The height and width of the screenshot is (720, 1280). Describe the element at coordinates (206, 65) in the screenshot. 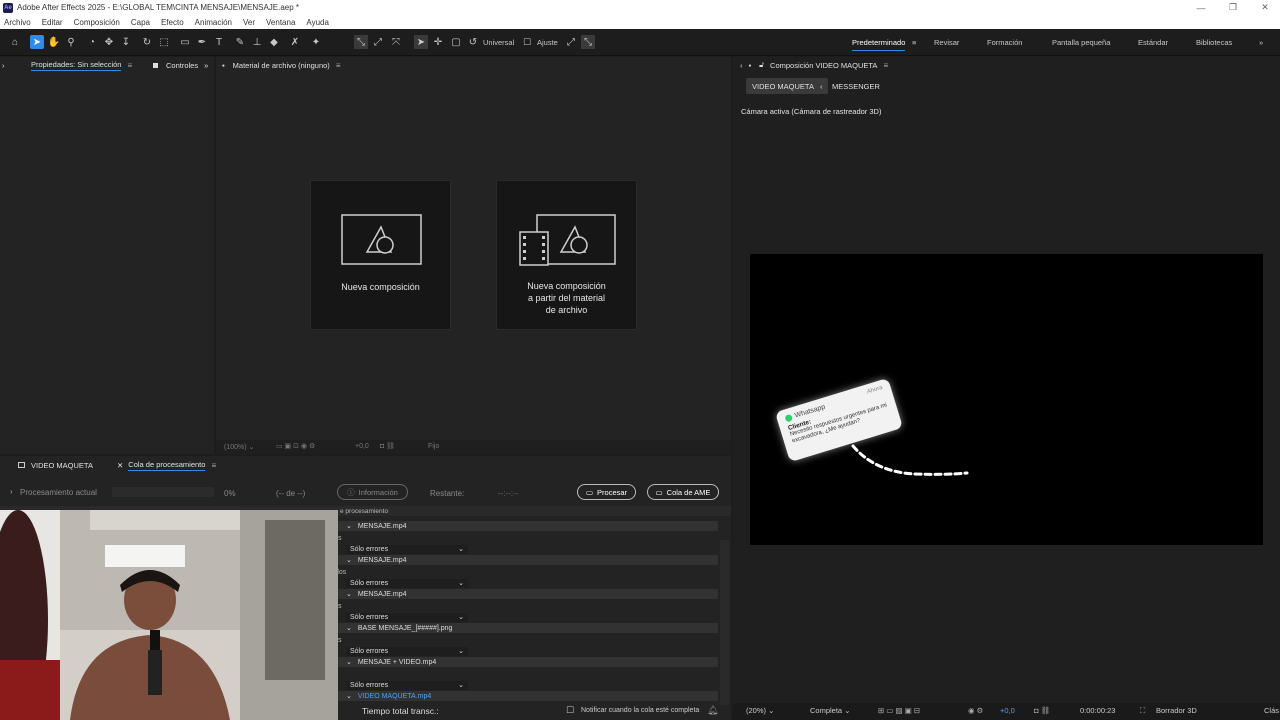

I see `overflow-icon: »` at that location.